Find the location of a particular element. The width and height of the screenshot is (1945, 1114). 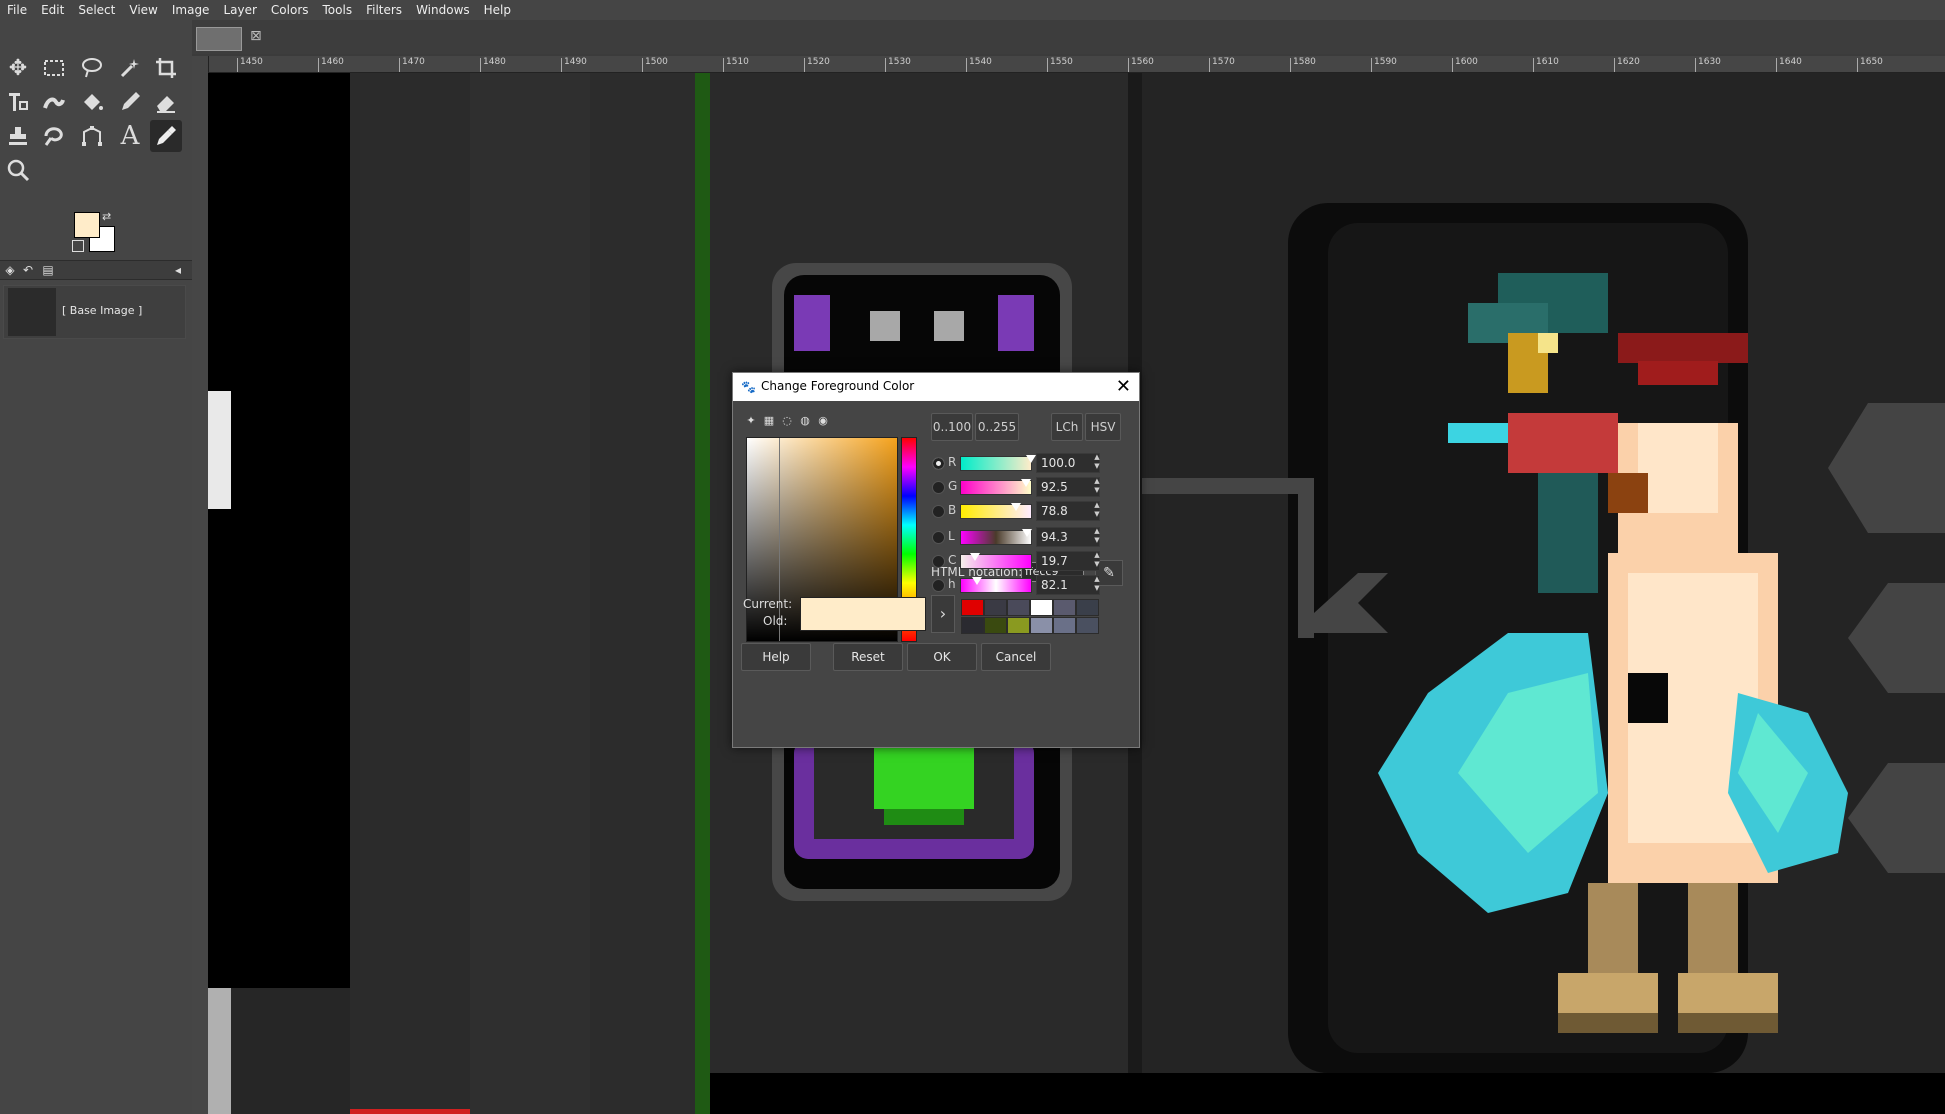

dock-menu-icon: ◂ is located at coordinates (178, 270).